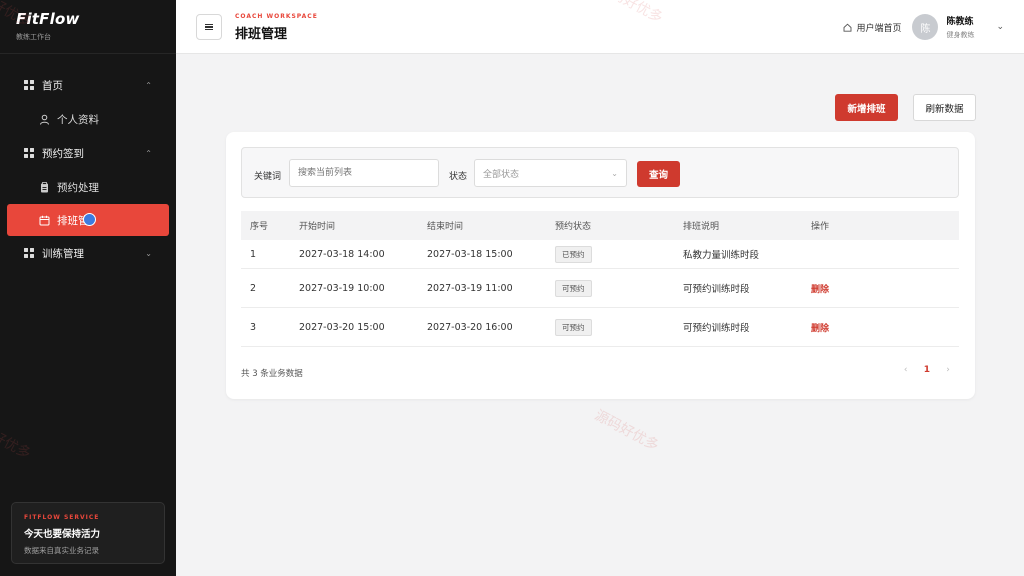  I want to click on status-select-value: 全部状态, so click(501, 174).